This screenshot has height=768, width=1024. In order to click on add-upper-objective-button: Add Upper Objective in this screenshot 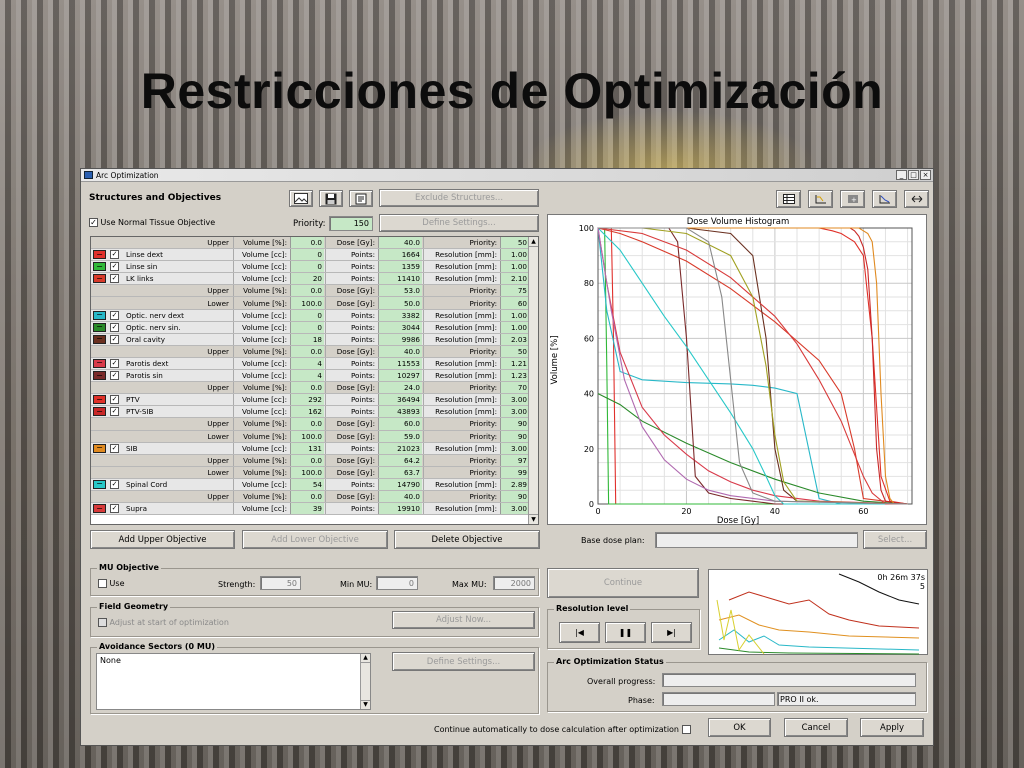, I will do `click(162, 539)`.